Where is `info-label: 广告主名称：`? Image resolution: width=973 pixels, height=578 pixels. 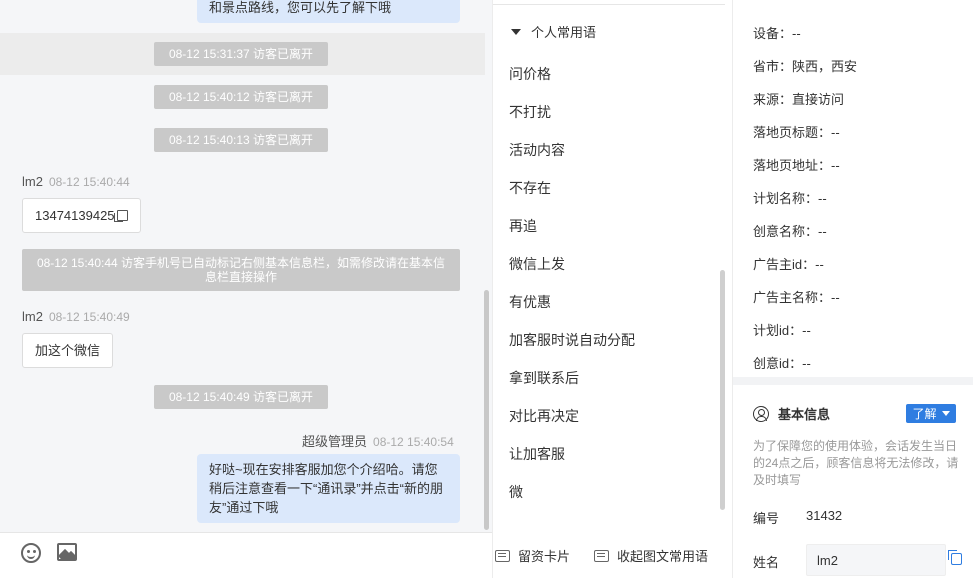 info-label: 广告主名称： is located at coordinates (792, 297).